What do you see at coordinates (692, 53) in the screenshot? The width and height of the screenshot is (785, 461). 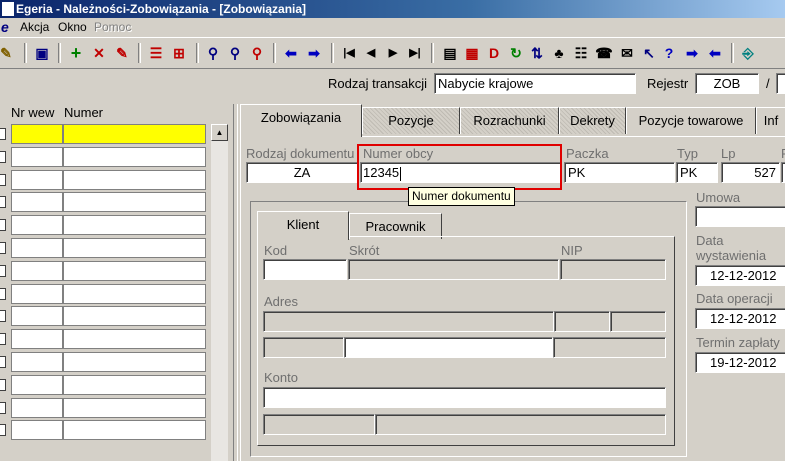 I see `back-arrow-icon: ➡` at bounding box center [692, 53].